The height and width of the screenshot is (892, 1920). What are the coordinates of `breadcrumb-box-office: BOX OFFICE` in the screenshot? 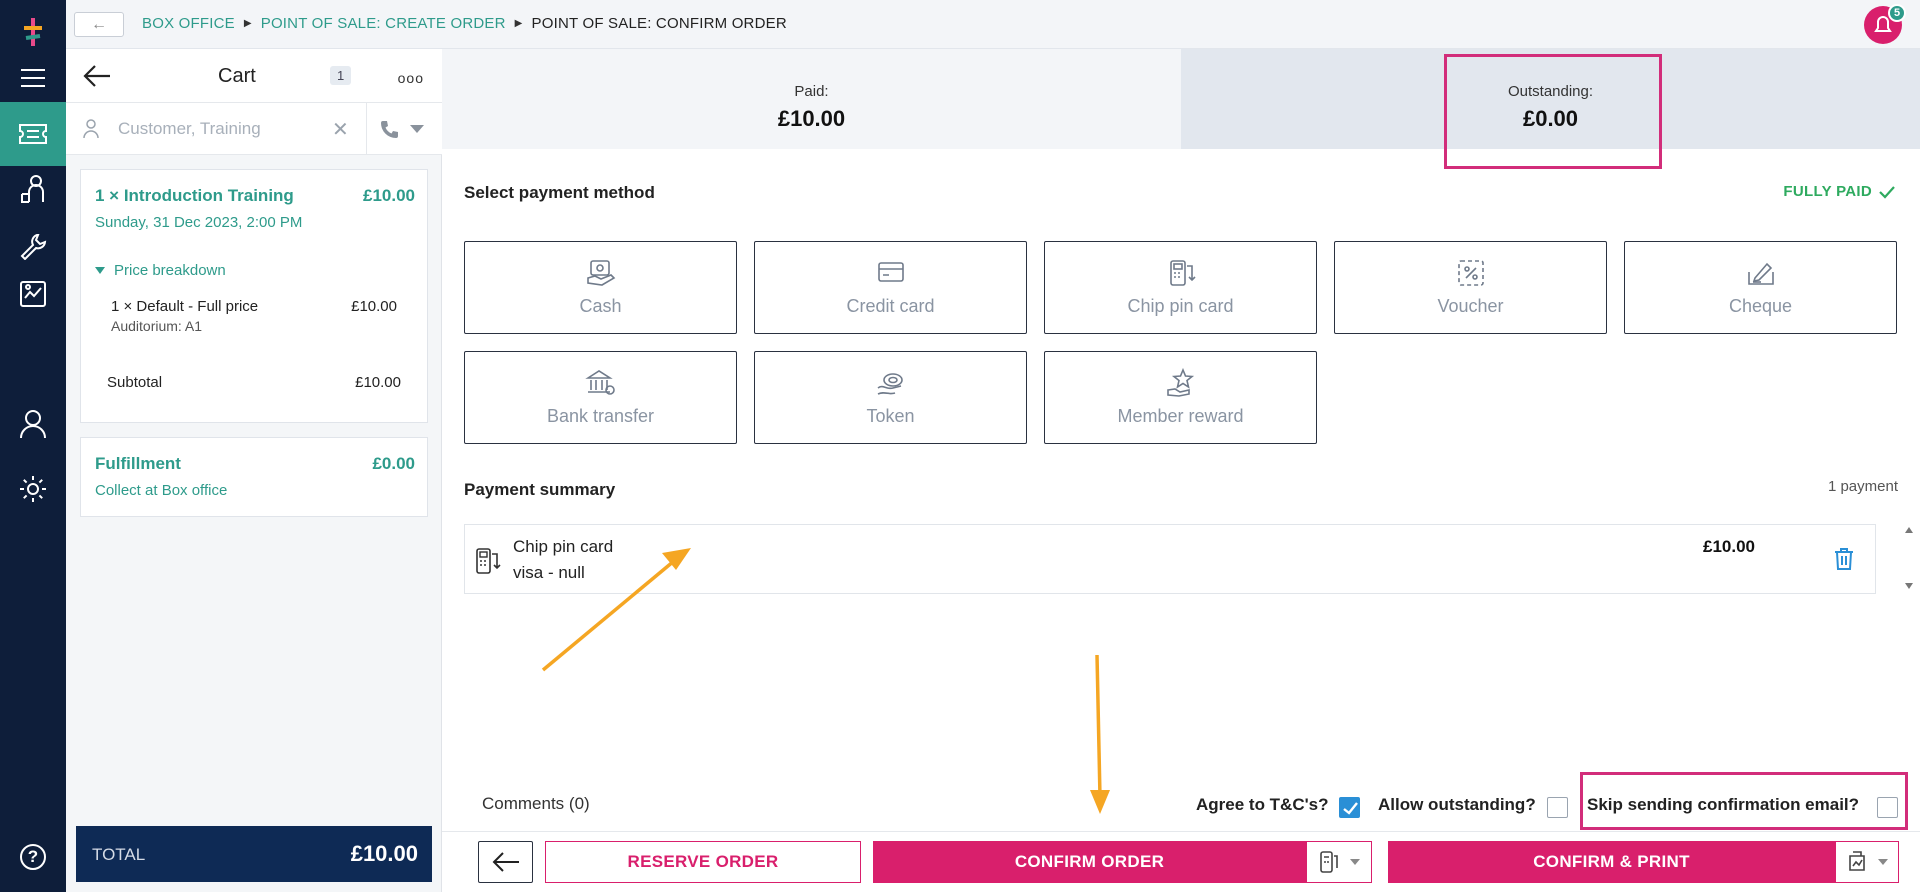 It's located at (188, 23).